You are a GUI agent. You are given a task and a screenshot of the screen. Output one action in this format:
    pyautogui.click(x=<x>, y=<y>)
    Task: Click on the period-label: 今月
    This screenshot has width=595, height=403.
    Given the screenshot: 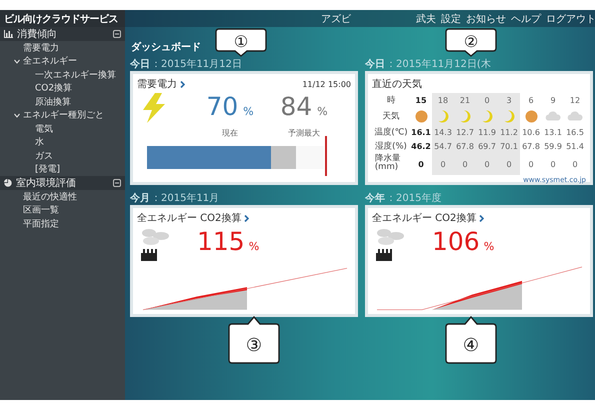 What is the action you would take?
    pyautogui.click(x=140, y=198)
    